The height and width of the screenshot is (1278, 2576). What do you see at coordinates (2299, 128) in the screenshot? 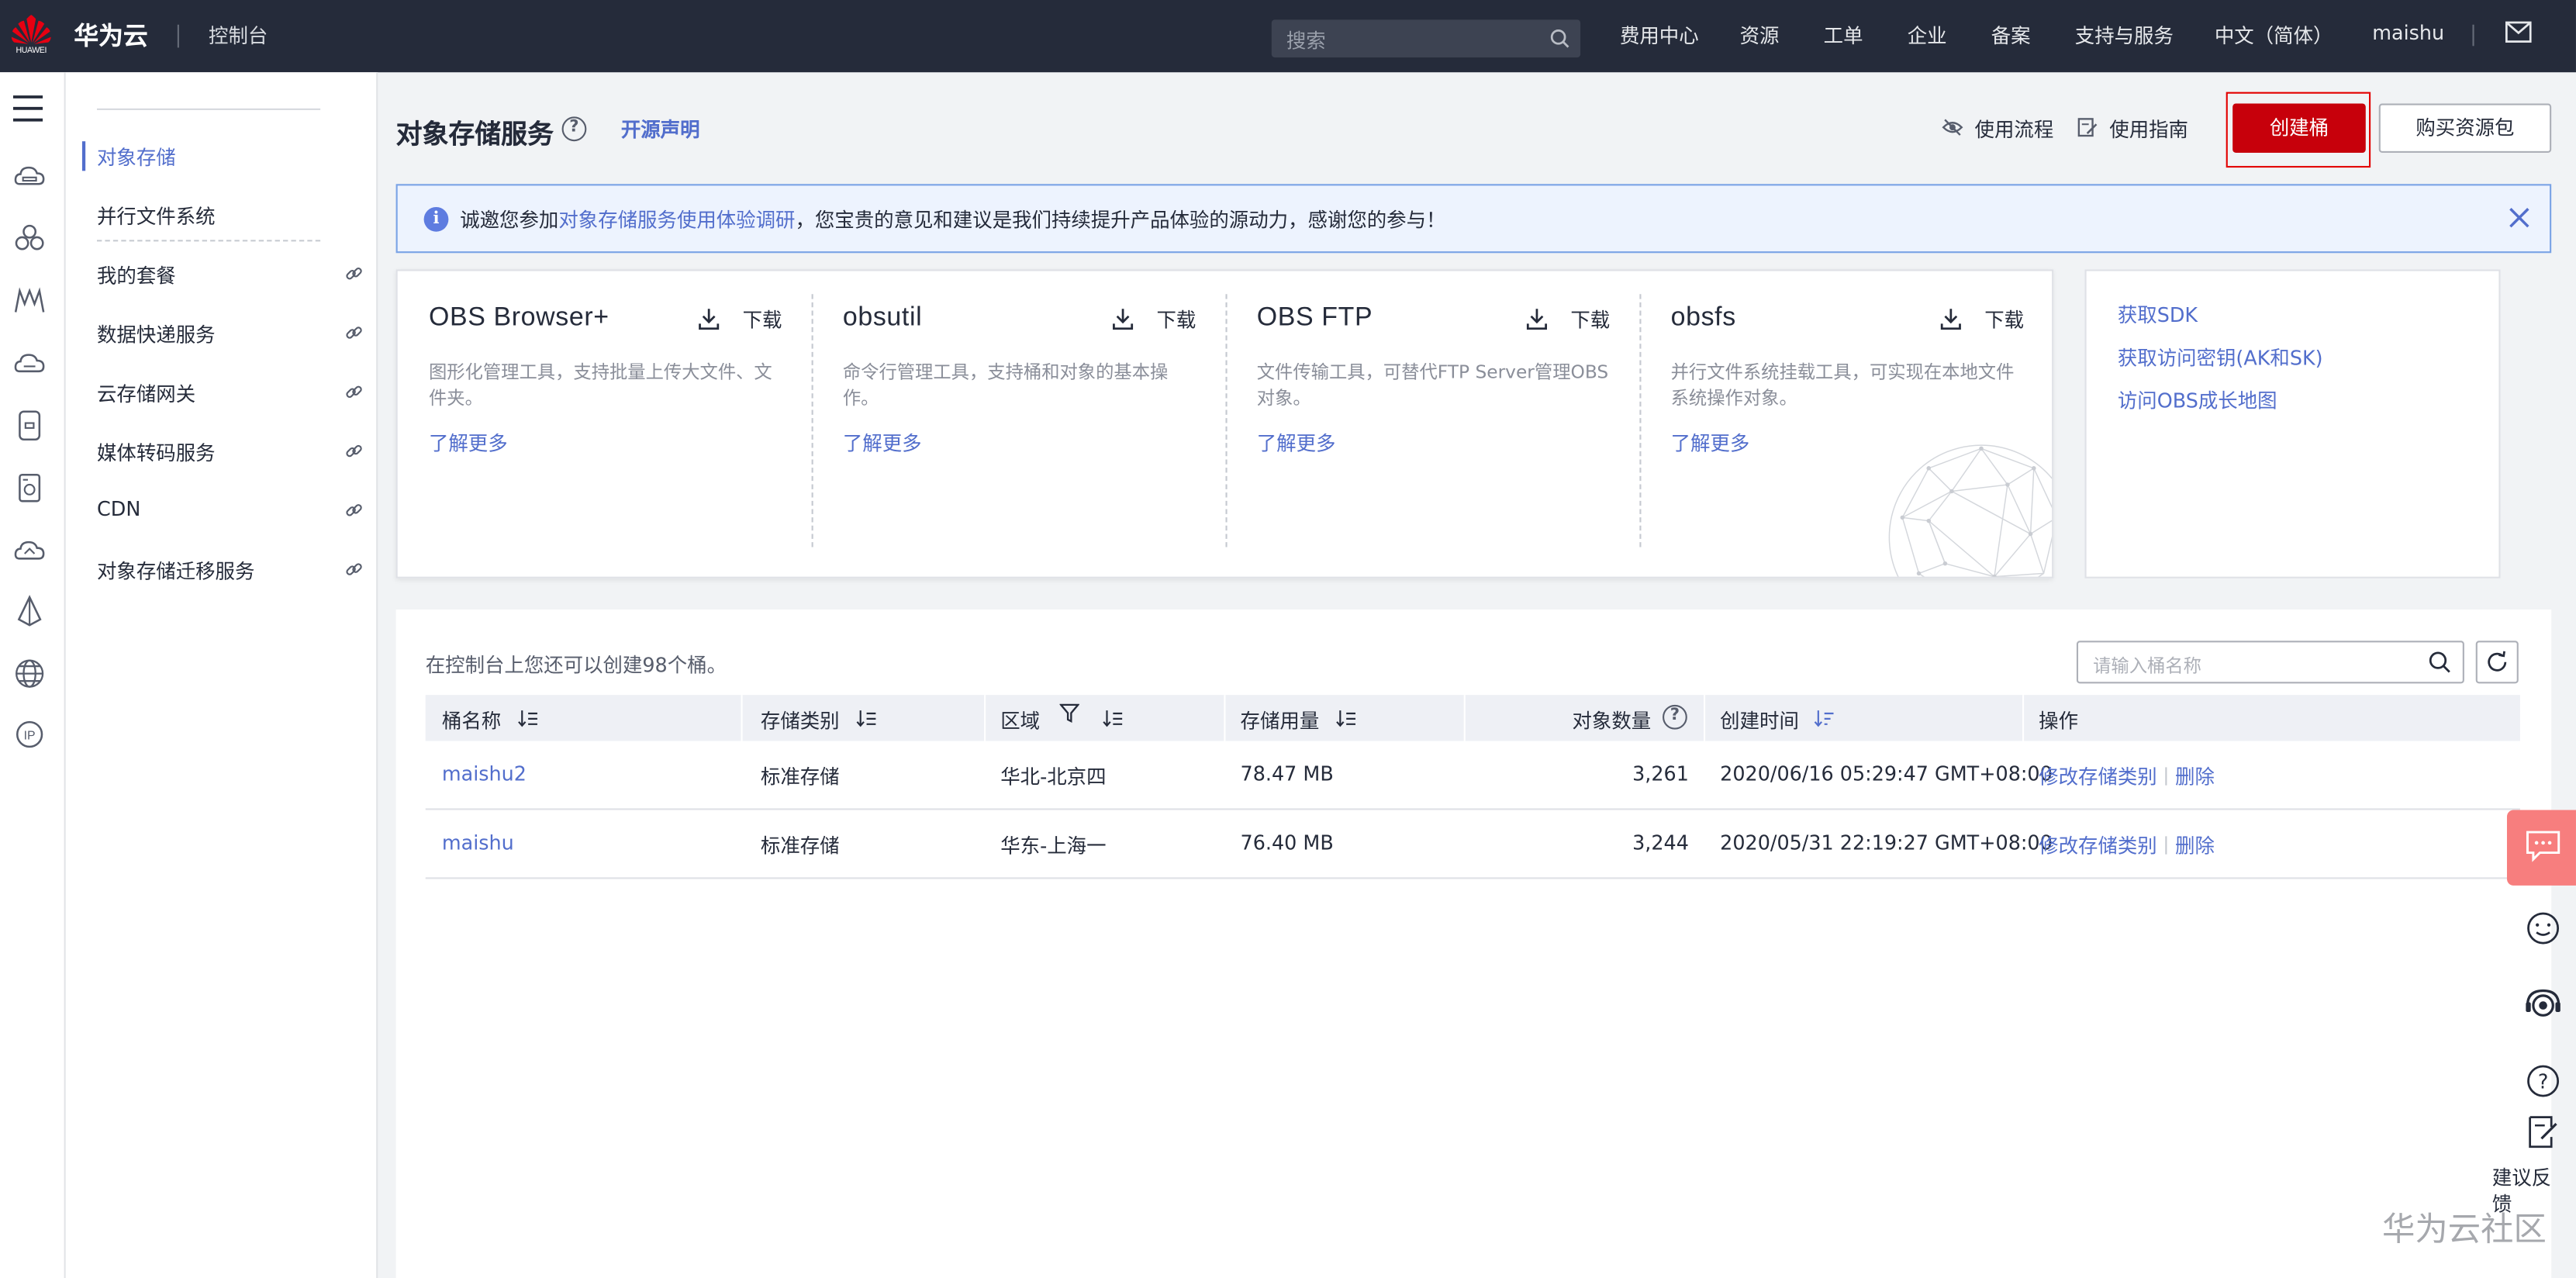
I see `create-bucket-button: 创建桶` at bounding box center [2299, 128].